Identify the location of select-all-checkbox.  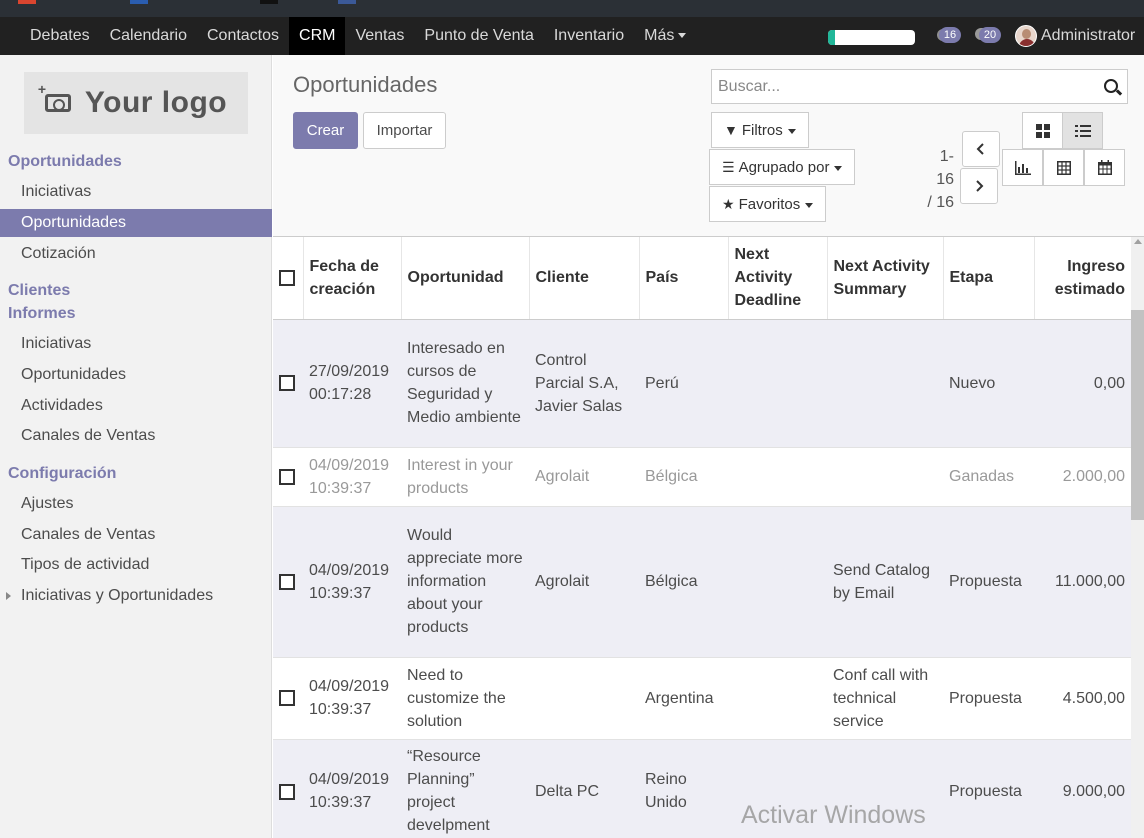
(287, 278).